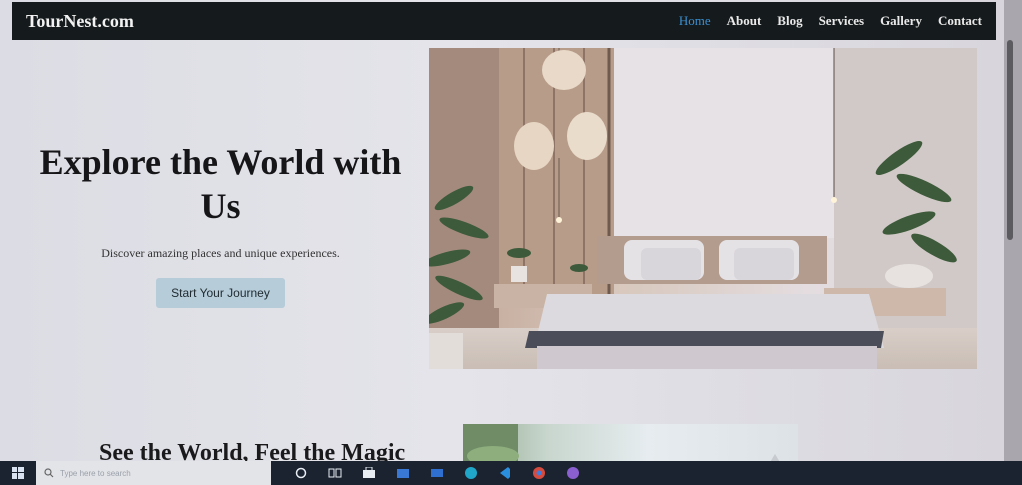 The width and height of the screenshot is (1022, 485). Describe the element at coordinates (1010, 140) in the screenshot. I see `scrollbar-thumb` at that location.